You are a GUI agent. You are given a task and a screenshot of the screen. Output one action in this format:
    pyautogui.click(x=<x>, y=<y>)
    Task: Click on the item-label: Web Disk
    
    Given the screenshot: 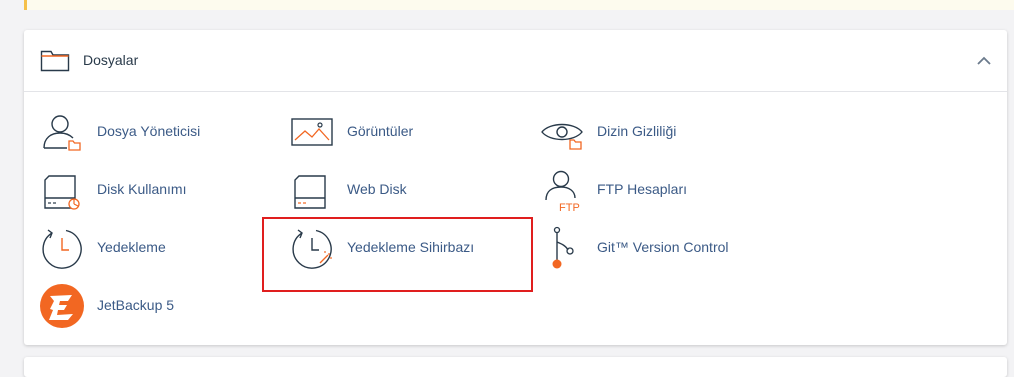 What is the action you would take?
    pyautogui.click(x=377, y=189)
    